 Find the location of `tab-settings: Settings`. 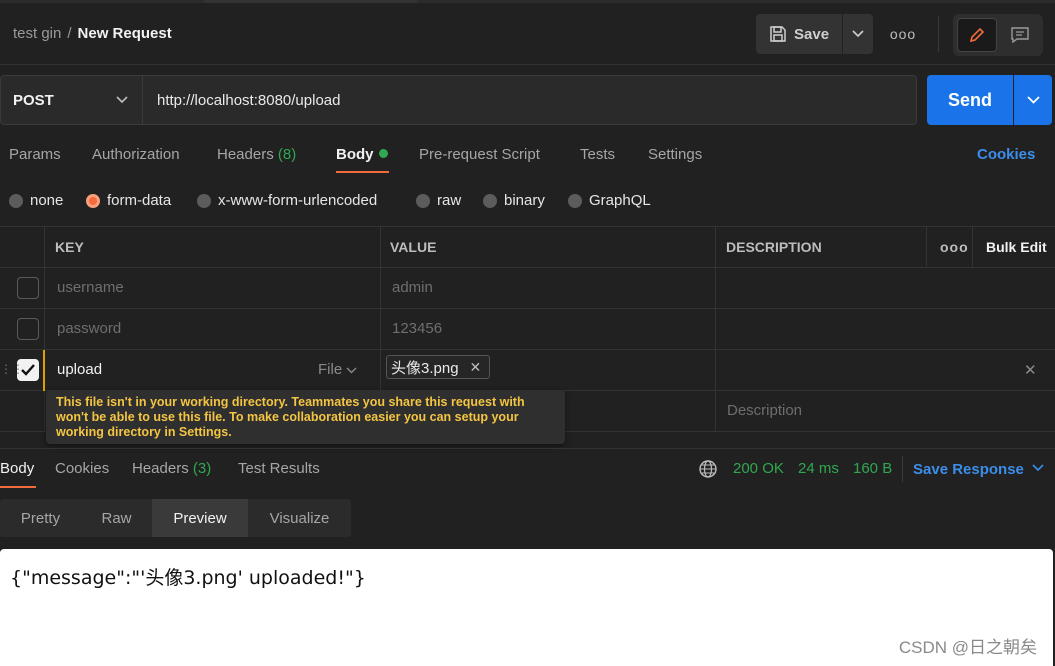

tab-settings: Settings is located at coordinates (675, 154).